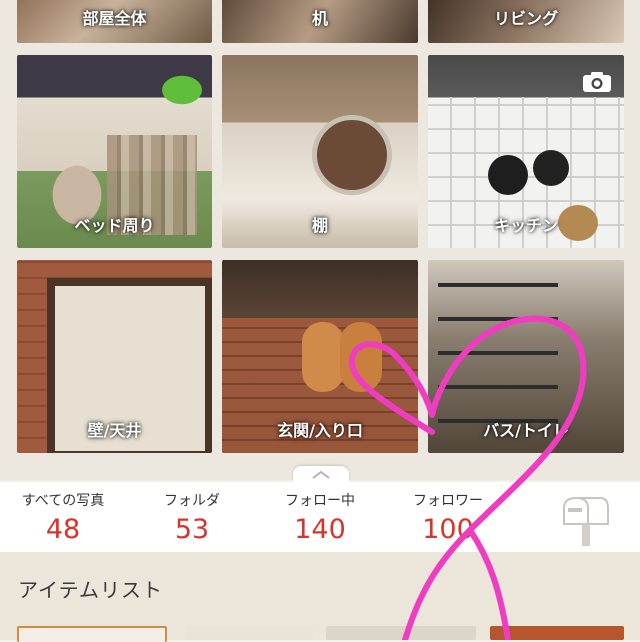 Image resolution: width=640 pixels, height=642 pixels. Describe the element at coordinates (114, 225) in the screenshot. I see `category-label: ベッド周り` at that location.